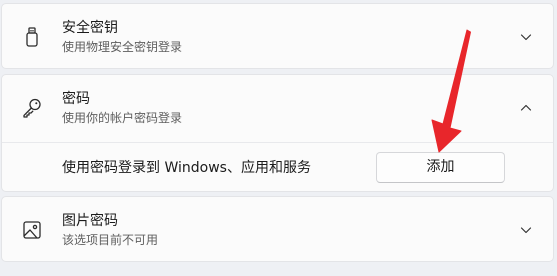 This screenshot has width=557, height=276. I want to click on picture-icon, so click(32, 230).